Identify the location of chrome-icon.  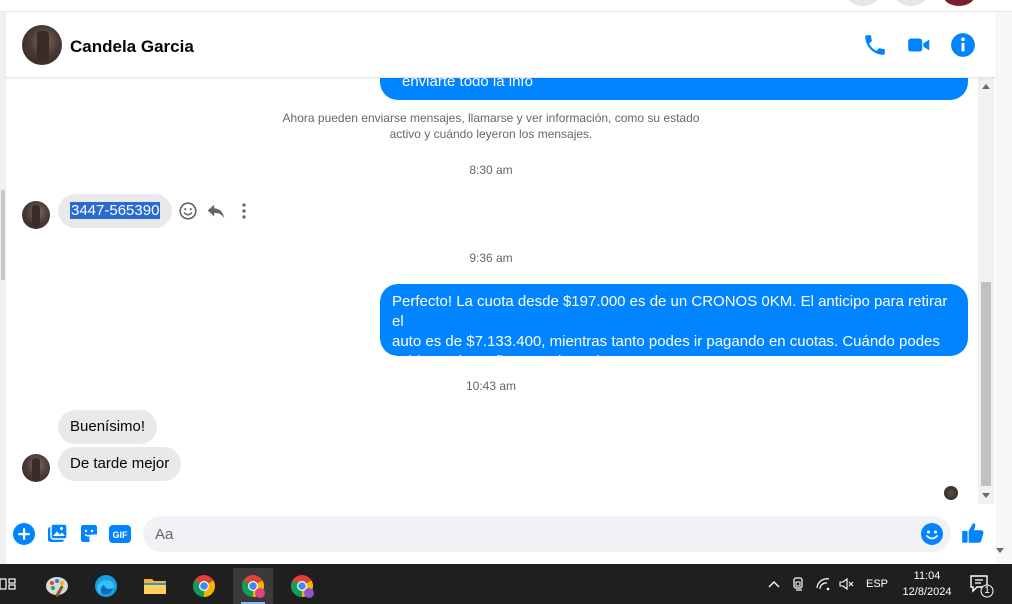
(204, 586).